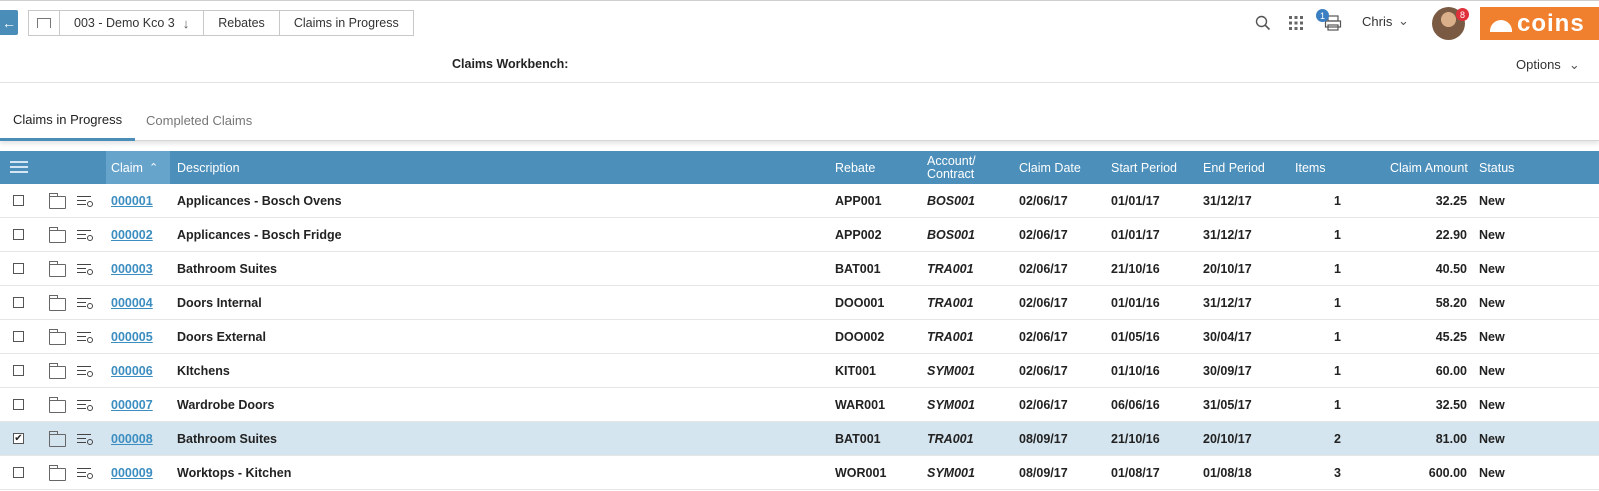 The height and width of the screenshot is (491, 1599). What do you see at coordinates (855, 167) in the screenshot?
I see `column-rebate: Rebate` at bounding box center [855, 167].